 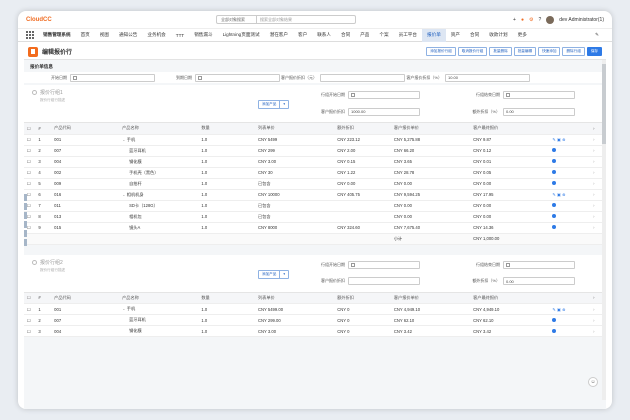 What do you see at coordinates (315, 184) in the screenshot?
I see `table-row: ☐ 5 009 自拍杆 1.0 已包含 CNY 0.00 CNY 0.00 CNY 0.00 ›` at bounding box center [315, 184].